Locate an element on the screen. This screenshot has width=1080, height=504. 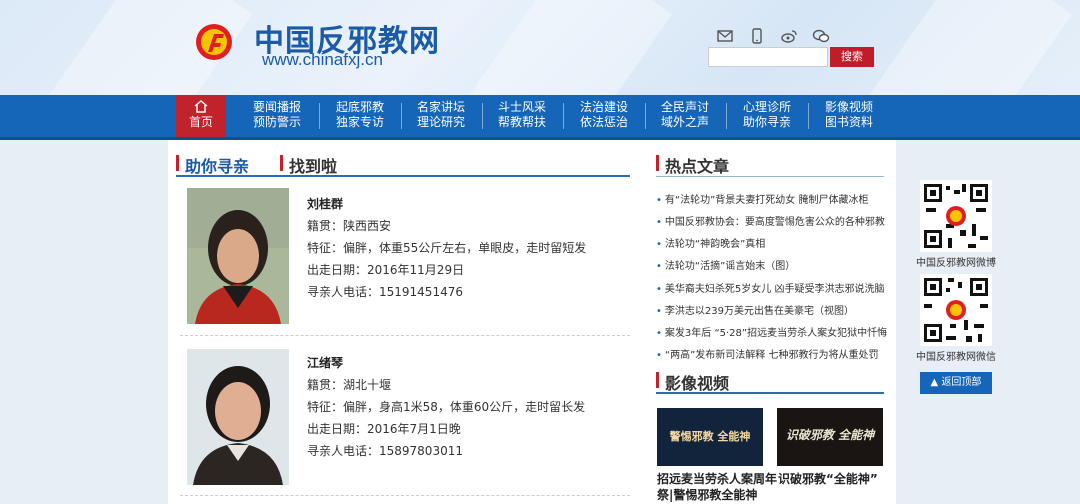
weibo-icon is located at coordinates (789, 36).